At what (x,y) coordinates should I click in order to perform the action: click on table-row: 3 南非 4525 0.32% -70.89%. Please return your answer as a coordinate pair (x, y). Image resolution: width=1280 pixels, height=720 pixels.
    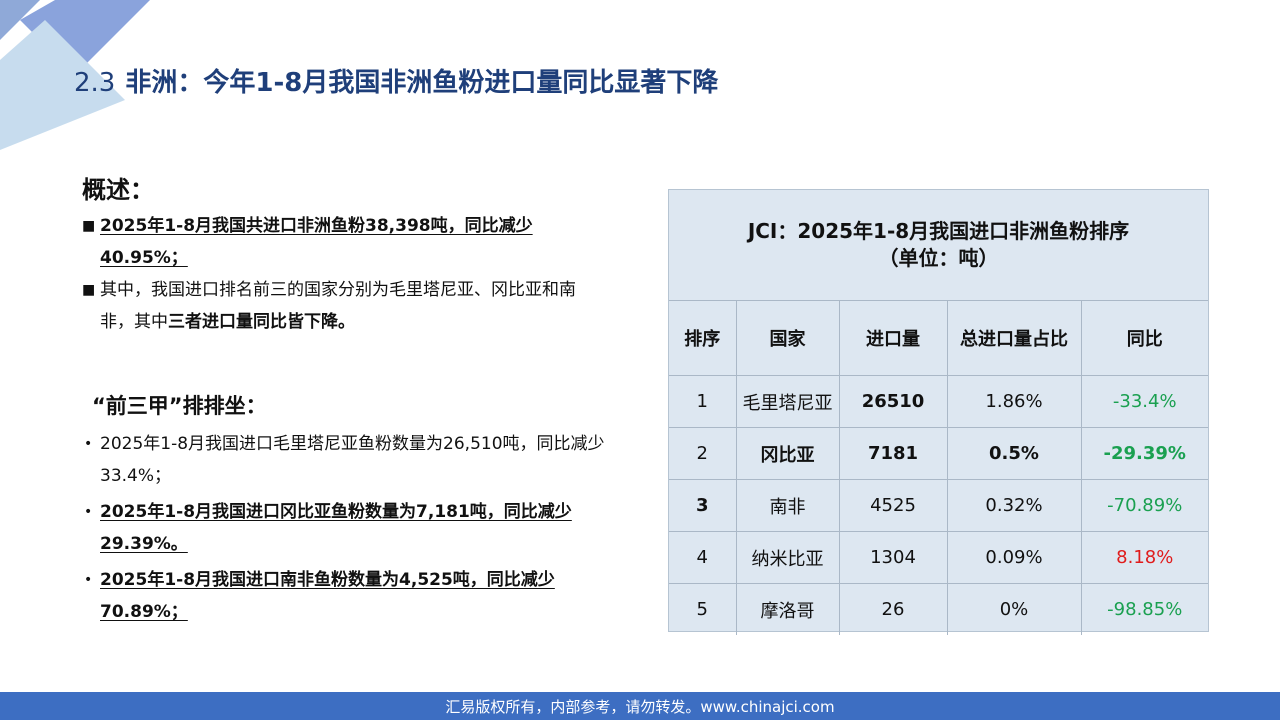
    Looking at the image, I should click on (938, 505).